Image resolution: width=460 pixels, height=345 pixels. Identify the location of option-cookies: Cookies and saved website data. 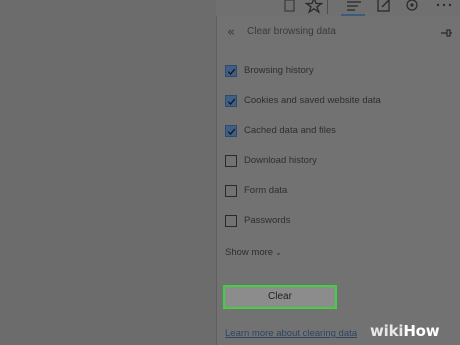
(340, 103).